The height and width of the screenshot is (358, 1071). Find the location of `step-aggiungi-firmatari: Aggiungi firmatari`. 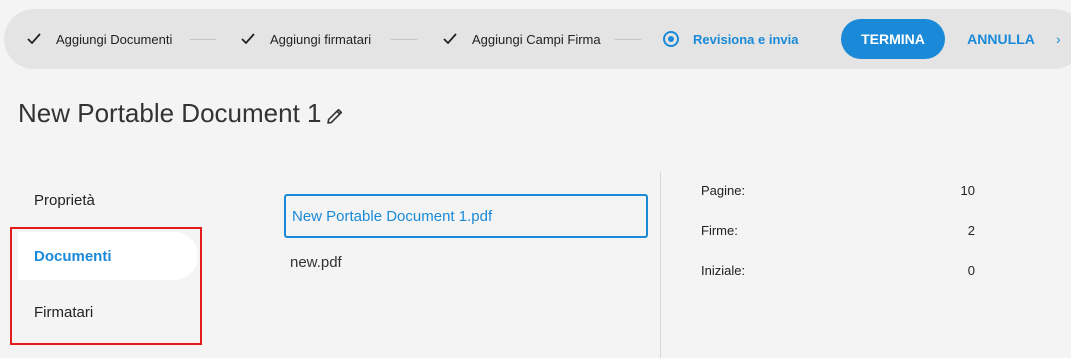

step-aggiungi-firmatari: Aggiungi firmatari is located at coordinates (305, 39).